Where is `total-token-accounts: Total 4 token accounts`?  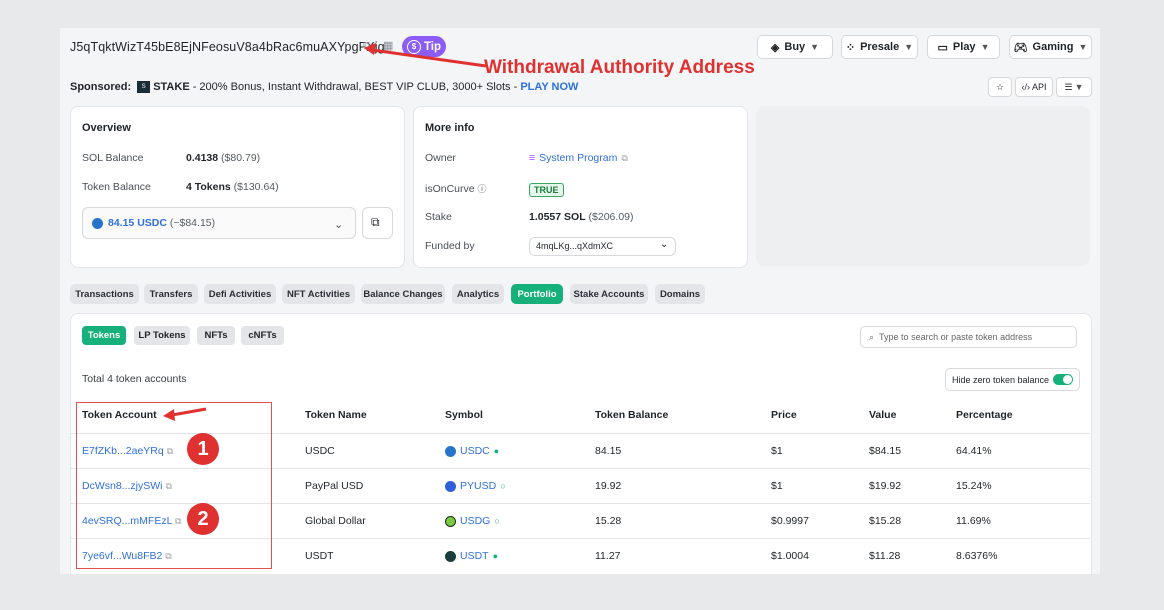 total-token-accounts: Total 4 token accounts is located at coordinates (134, 379).